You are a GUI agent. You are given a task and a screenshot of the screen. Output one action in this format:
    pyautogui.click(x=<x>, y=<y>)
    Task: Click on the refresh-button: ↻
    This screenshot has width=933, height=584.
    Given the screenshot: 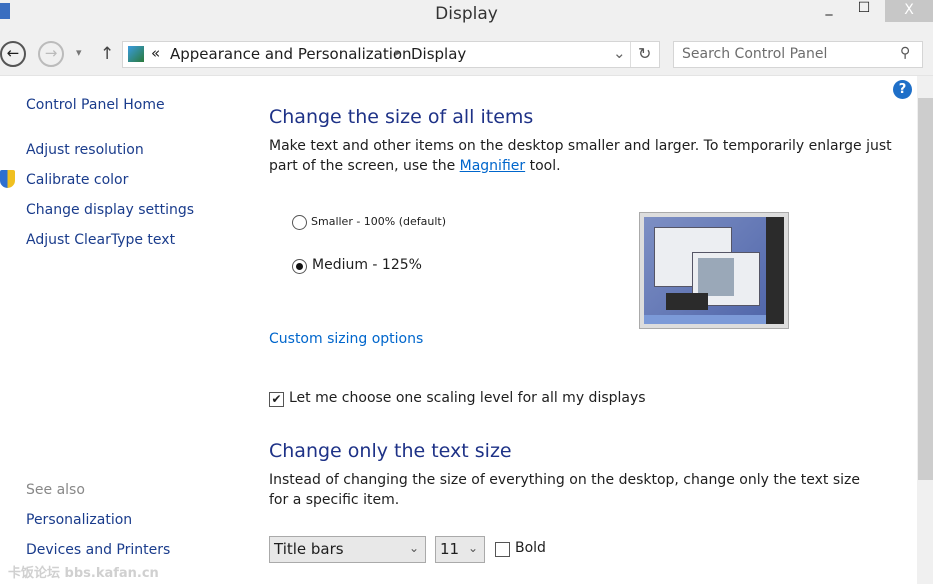 What is the action you would take?
    pyautogui.click(x=644, y=53)
    